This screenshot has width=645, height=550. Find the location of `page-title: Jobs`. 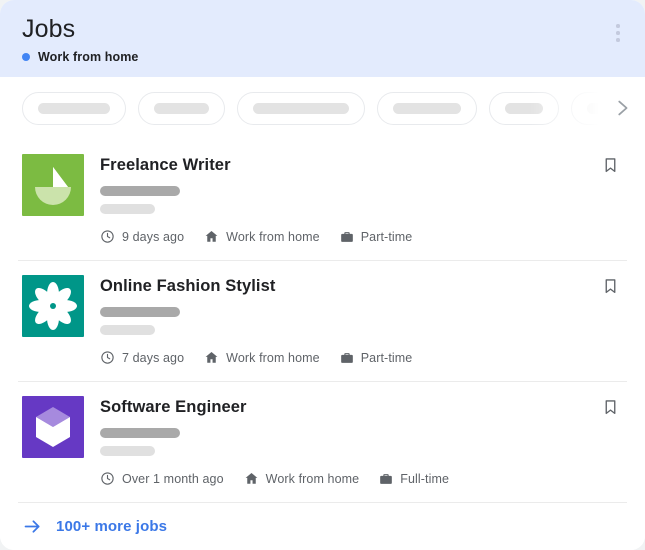

page-title: Jobs is located at coordinates (49, 29).